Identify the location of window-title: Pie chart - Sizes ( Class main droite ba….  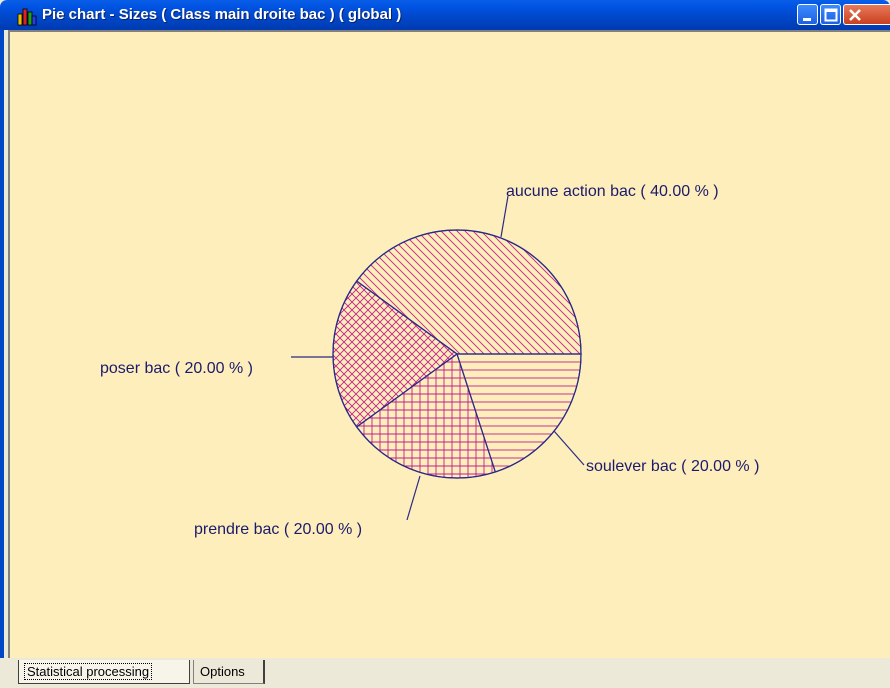
(222, 14).